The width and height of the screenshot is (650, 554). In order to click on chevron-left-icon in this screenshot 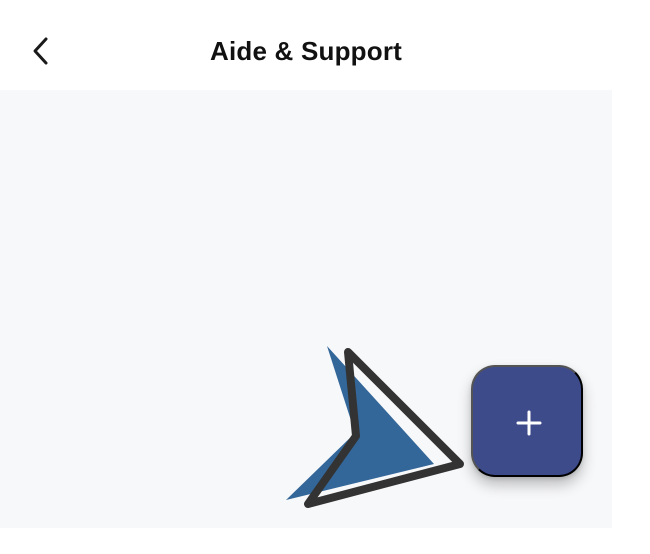, I will do `click(41, 51)`.